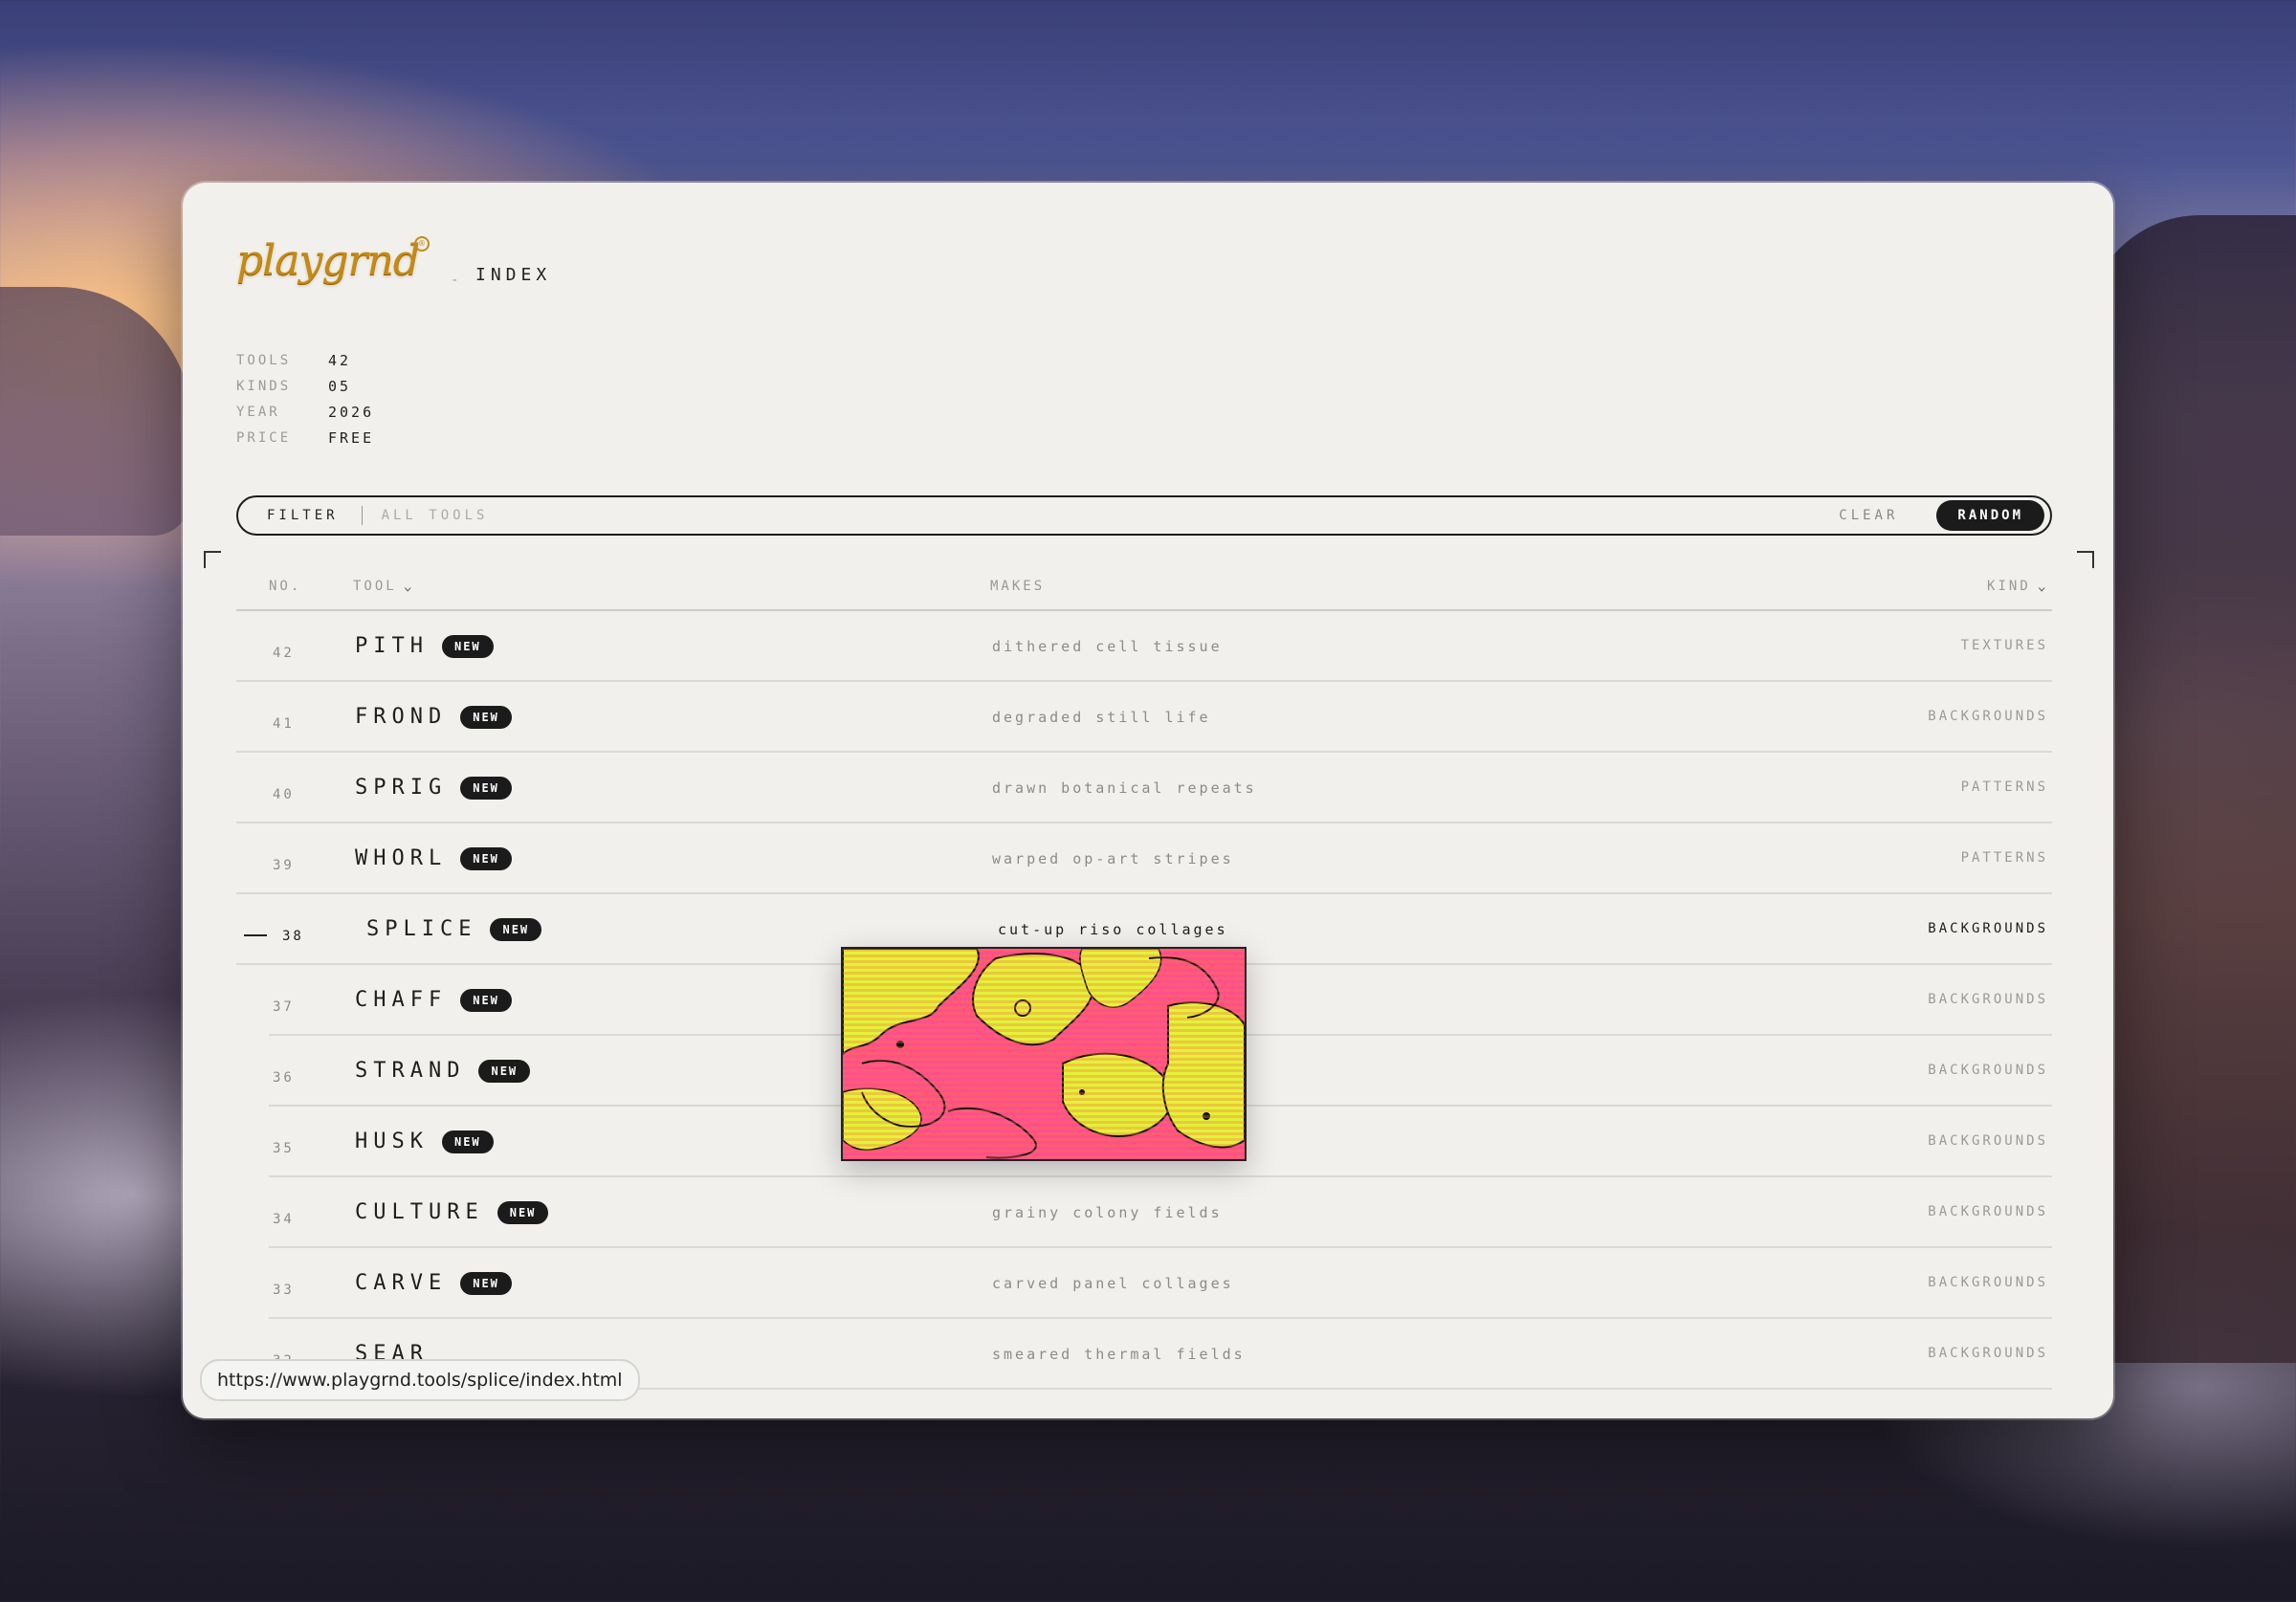 This screenshot has width=2296, height=1602. Describe the element at coordinates (328, 260) in the screenshot. I see `logo-wordmark: playgrnd` at that location.